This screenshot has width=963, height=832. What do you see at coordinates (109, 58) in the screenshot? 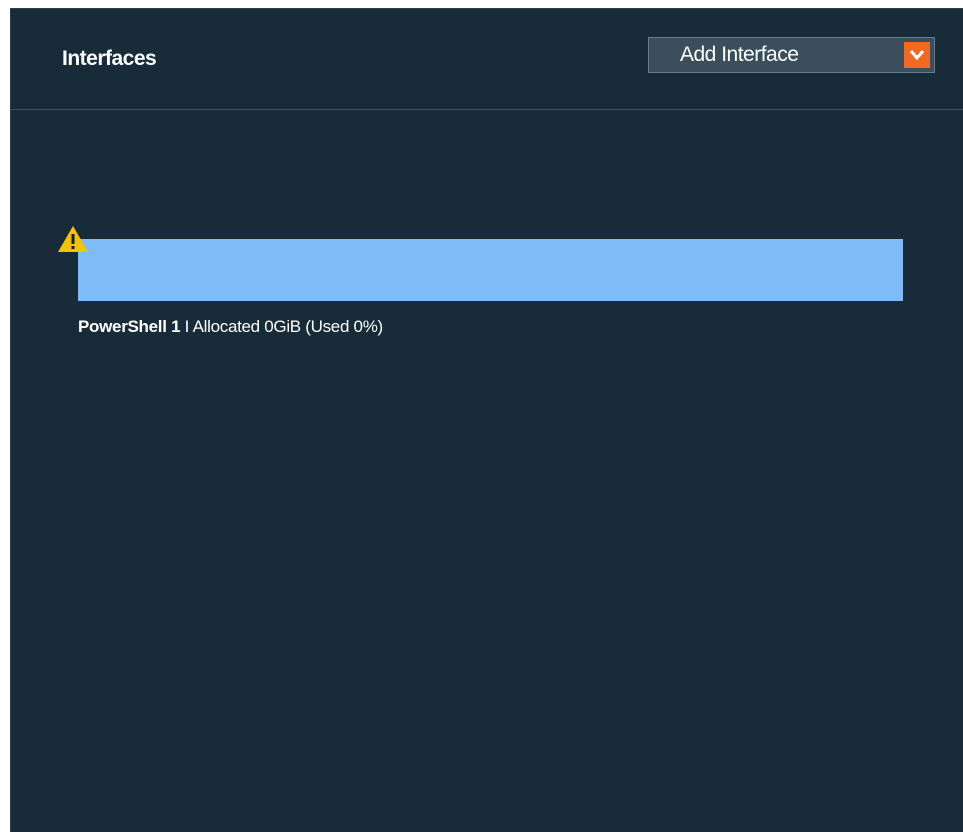
I see `panel-title: Interfaces` at bounding box center [109, 58].